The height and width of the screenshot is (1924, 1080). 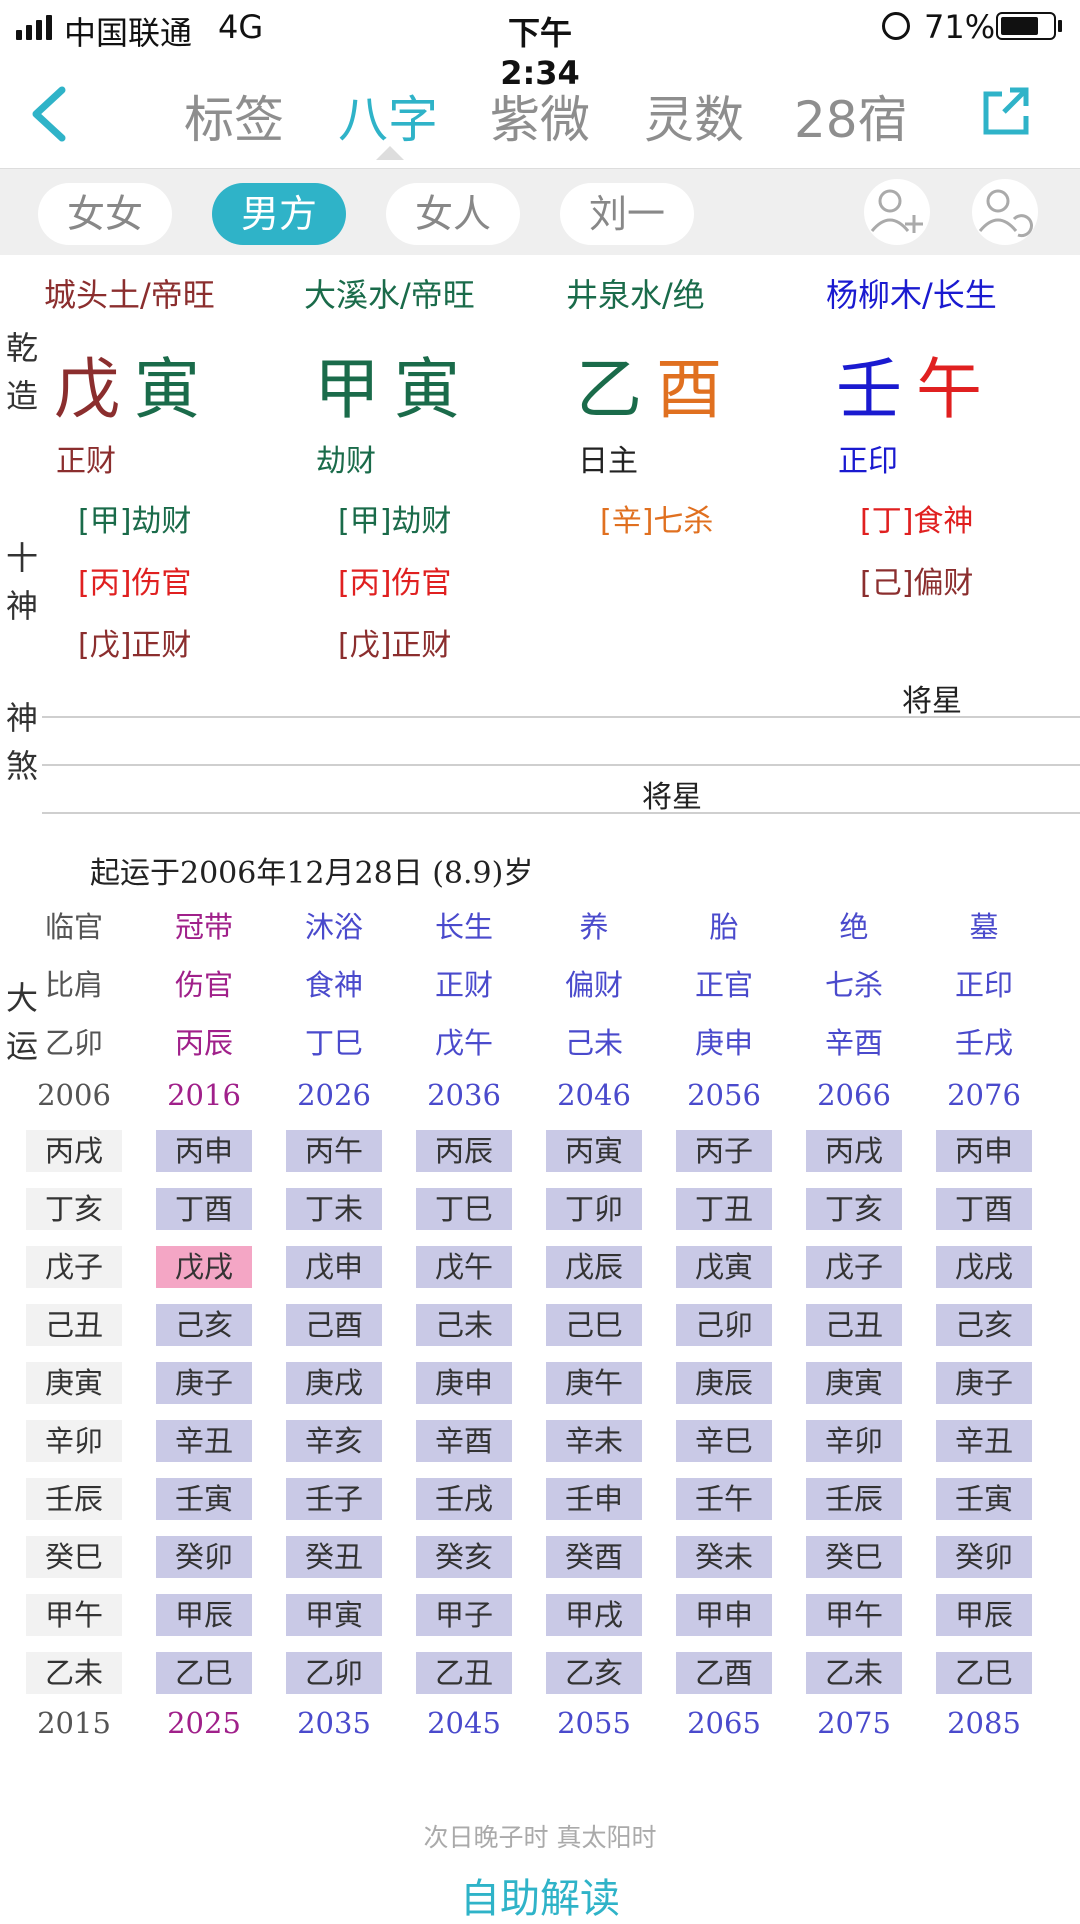 What do you see at coordinates (984, 927) in the screenshot?
I see `dayun-changsheng: 墓` at bounding box center [984, 927].